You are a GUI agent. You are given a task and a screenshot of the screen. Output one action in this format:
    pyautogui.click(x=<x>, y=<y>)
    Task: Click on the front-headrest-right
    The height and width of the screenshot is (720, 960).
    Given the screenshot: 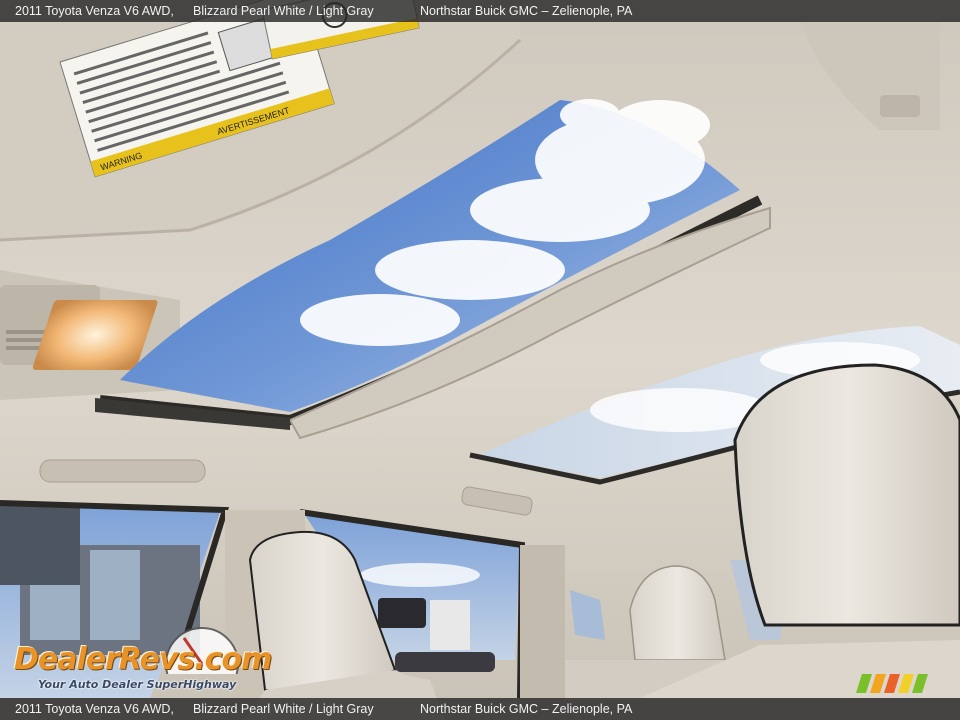 What is the action you would take?
    pyautogui.click(x=846, y=495)
    